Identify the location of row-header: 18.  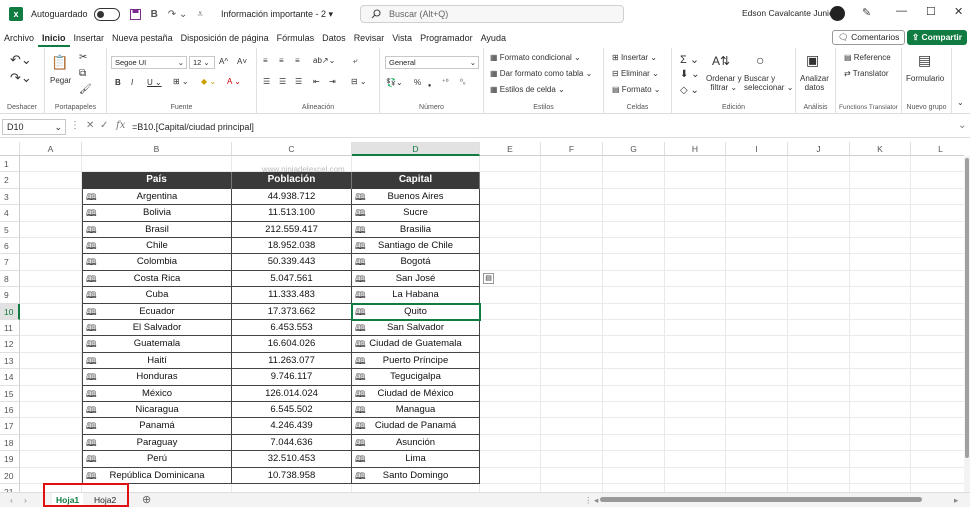
(10, 443).